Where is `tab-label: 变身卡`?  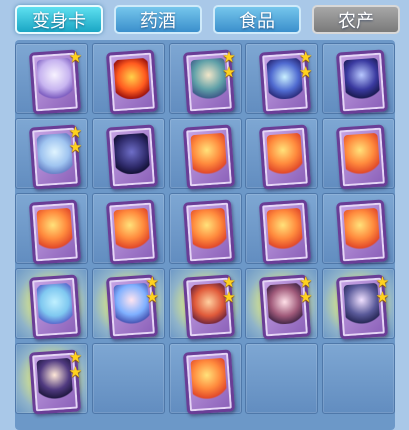 tab-label: 变身卡 is located at coordinates (59, 21).